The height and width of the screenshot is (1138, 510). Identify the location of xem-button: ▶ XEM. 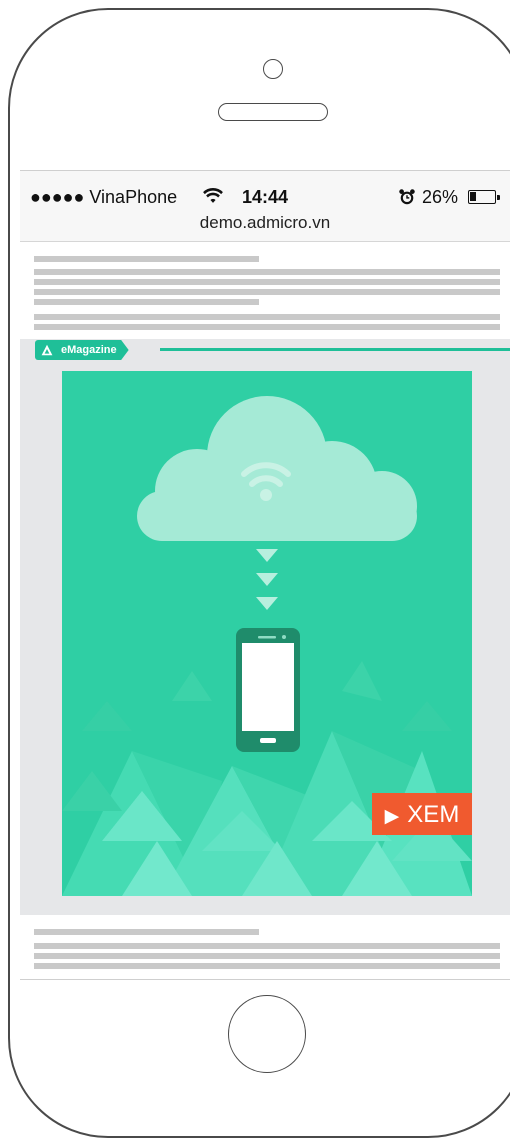
(422, 814).